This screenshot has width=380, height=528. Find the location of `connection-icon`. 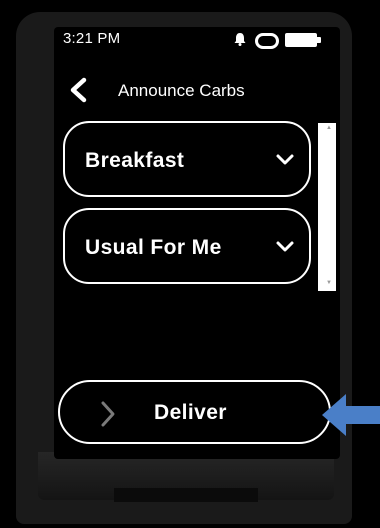

connection-icon is located at coordinates (267, 41).